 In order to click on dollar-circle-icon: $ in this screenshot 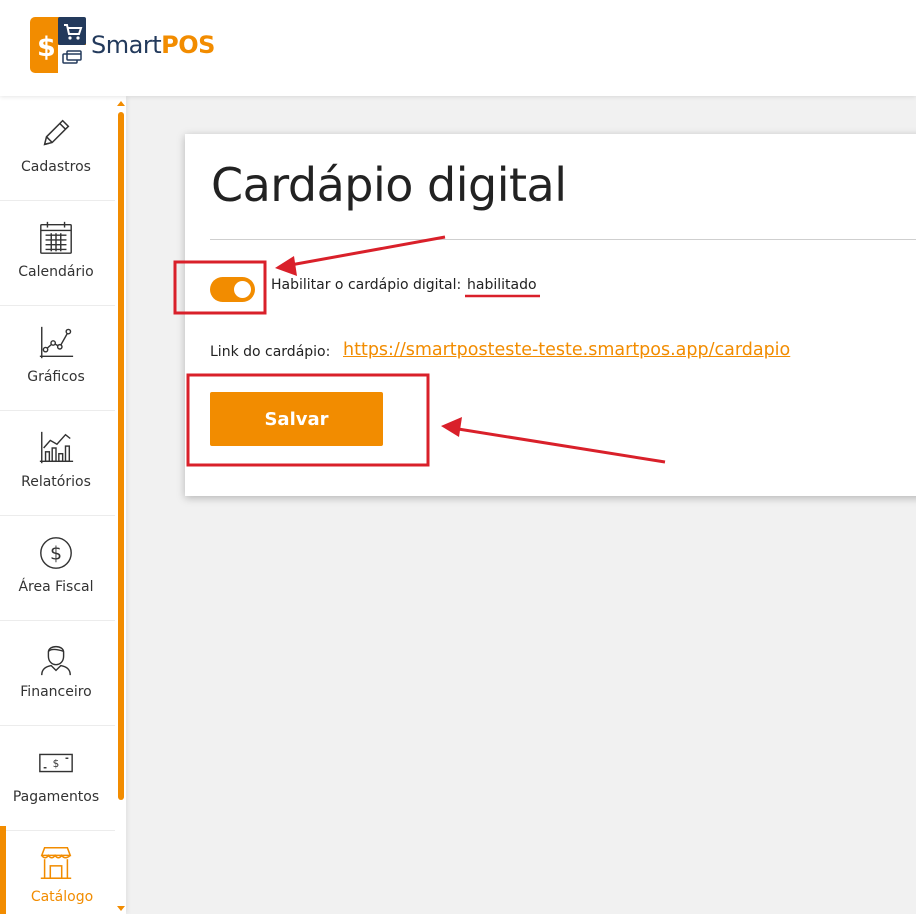, I will do `click(56, 553)`.